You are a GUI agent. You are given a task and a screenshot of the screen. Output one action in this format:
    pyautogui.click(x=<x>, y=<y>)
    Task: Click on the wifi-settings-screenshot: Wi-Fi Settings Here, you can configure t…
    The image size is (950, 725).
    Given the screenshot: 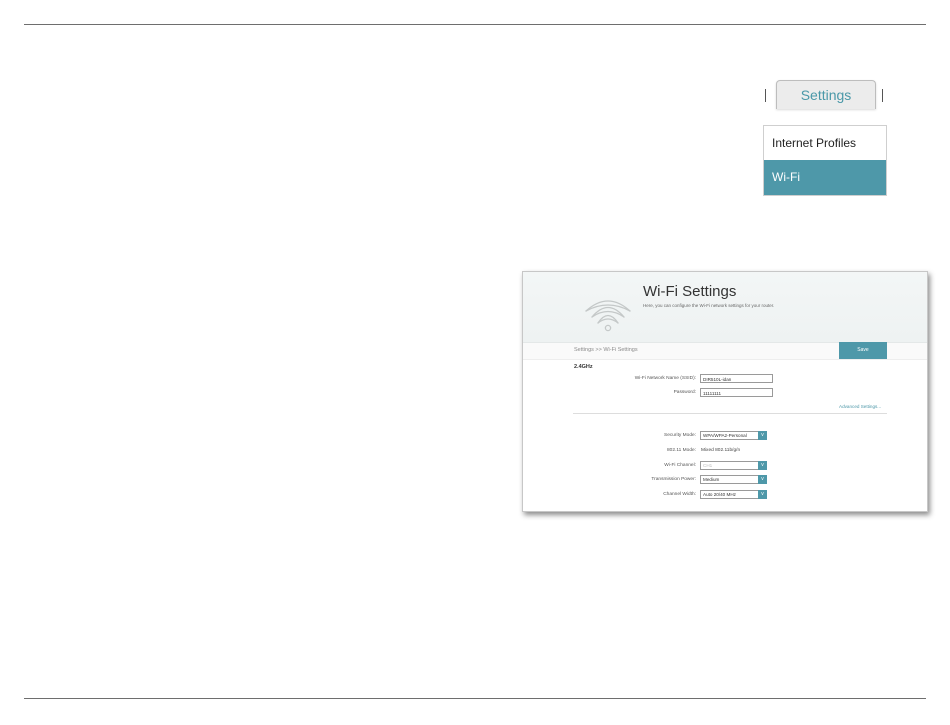 What is the action you would take?
    pyautogui.click(x=725, y=391)
    